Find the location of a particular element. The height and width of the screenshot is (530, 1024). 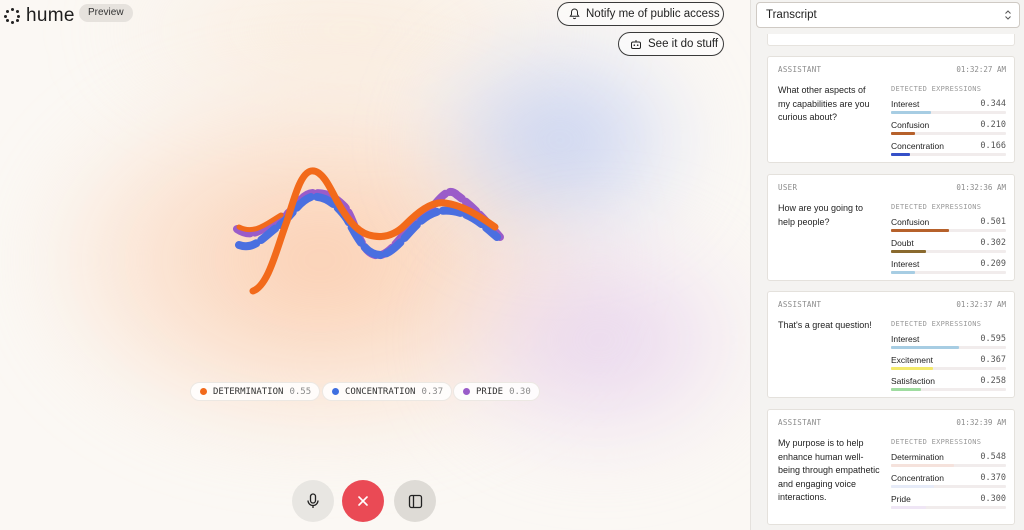

bell-icon is located at coordinates (574, 14).